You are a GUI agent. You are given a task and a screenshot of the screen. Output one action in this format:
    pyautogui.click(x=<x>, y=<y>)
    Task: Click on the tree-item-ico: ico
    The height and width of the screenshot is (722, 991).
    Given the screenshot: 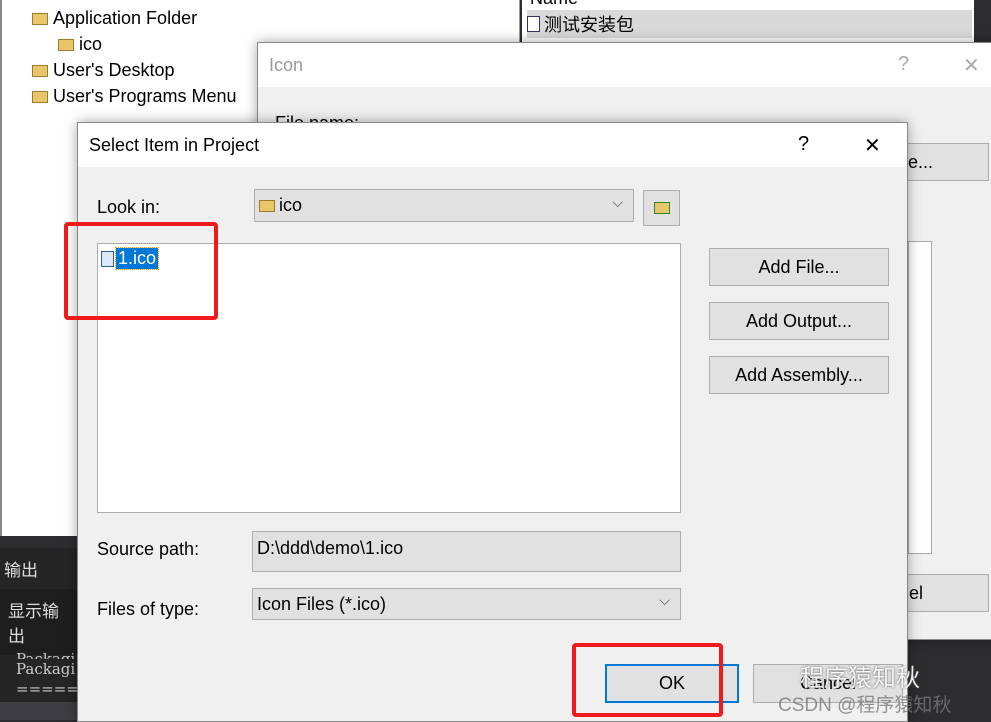 What is the action you would take?
    pyautogui.click(x=80, y=44)
    